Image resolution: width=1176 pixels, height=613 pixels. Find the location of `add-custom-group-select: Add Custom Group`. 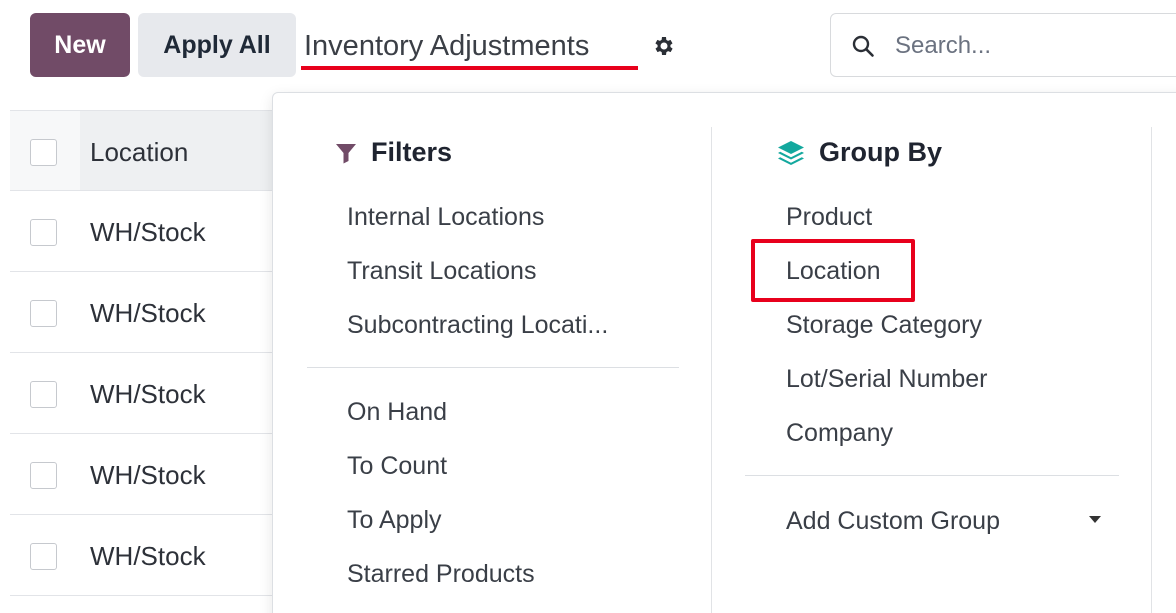

add-custom-group-select: Add Custom Group is located at coordinates (893, 521).